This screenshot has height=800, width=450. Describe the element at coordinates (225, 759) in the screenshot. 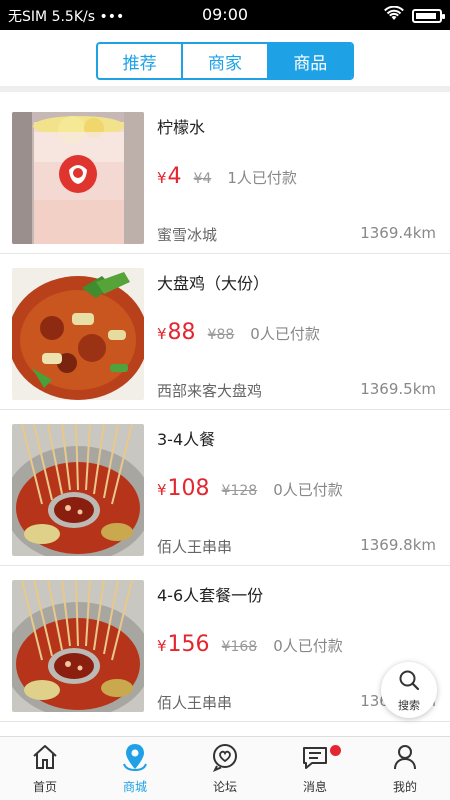

I see `forum-heart-icon` at that location.